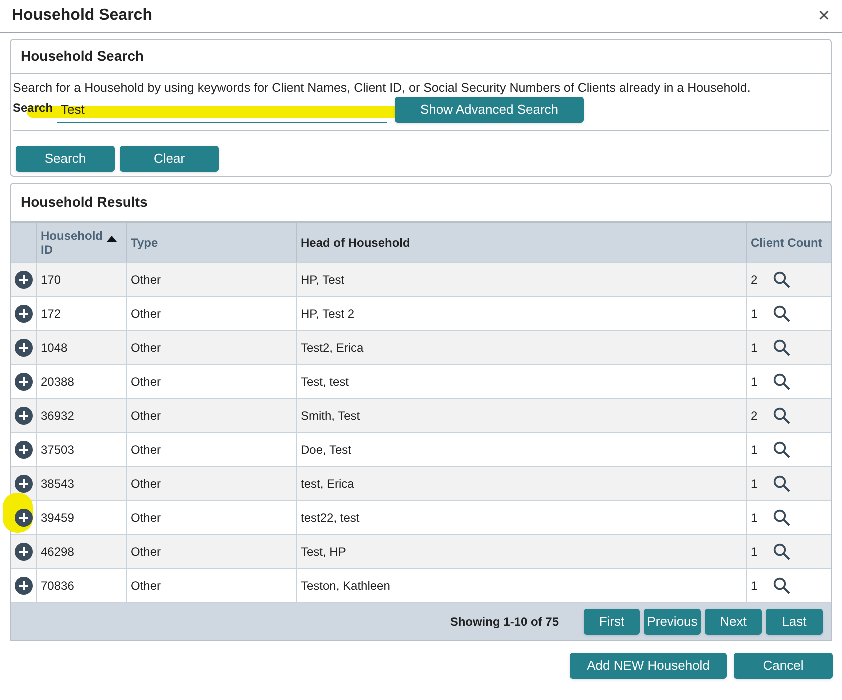 This screenshot has height=700, width=842. Describe the element at coordinates (672, 621) in the screenshot. I see `previous-page-button: Previous` at that location.